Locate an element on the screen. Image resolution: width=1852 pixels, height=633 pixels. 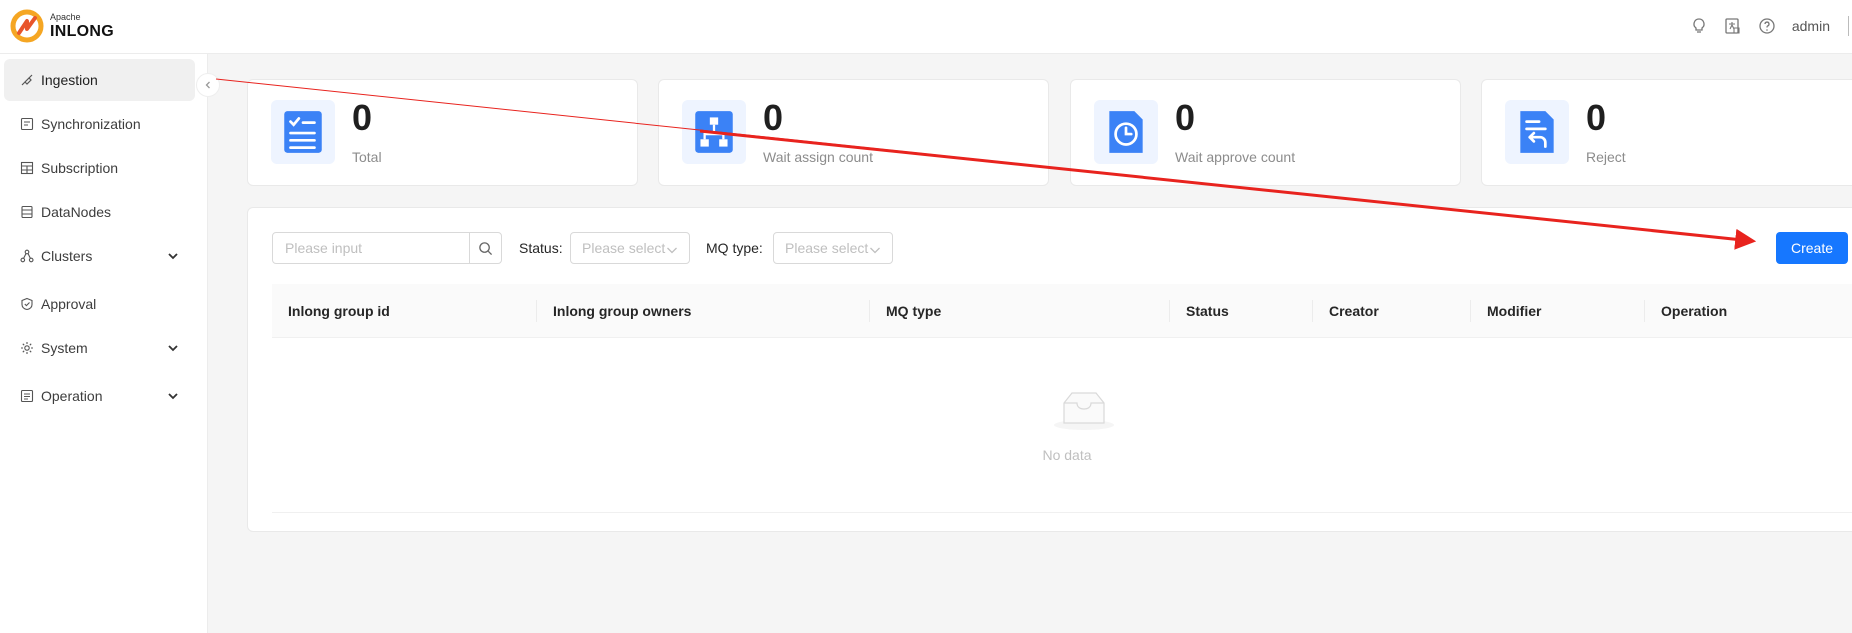
stat-card-reject: 0 Reject is located at coordinates (1666, 132).